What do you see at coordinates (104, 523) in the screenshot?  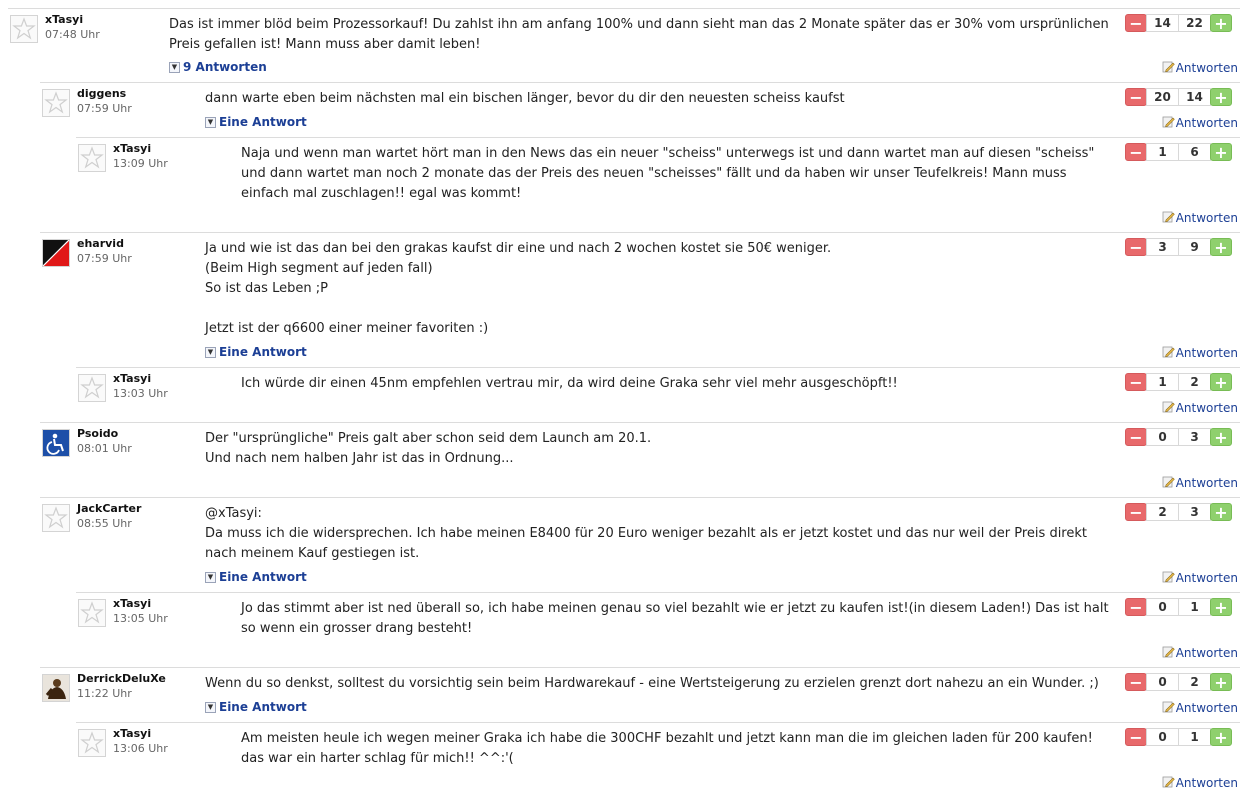 I see `comment-time: 08:55 Uhr` at bounding box center [104, 523].